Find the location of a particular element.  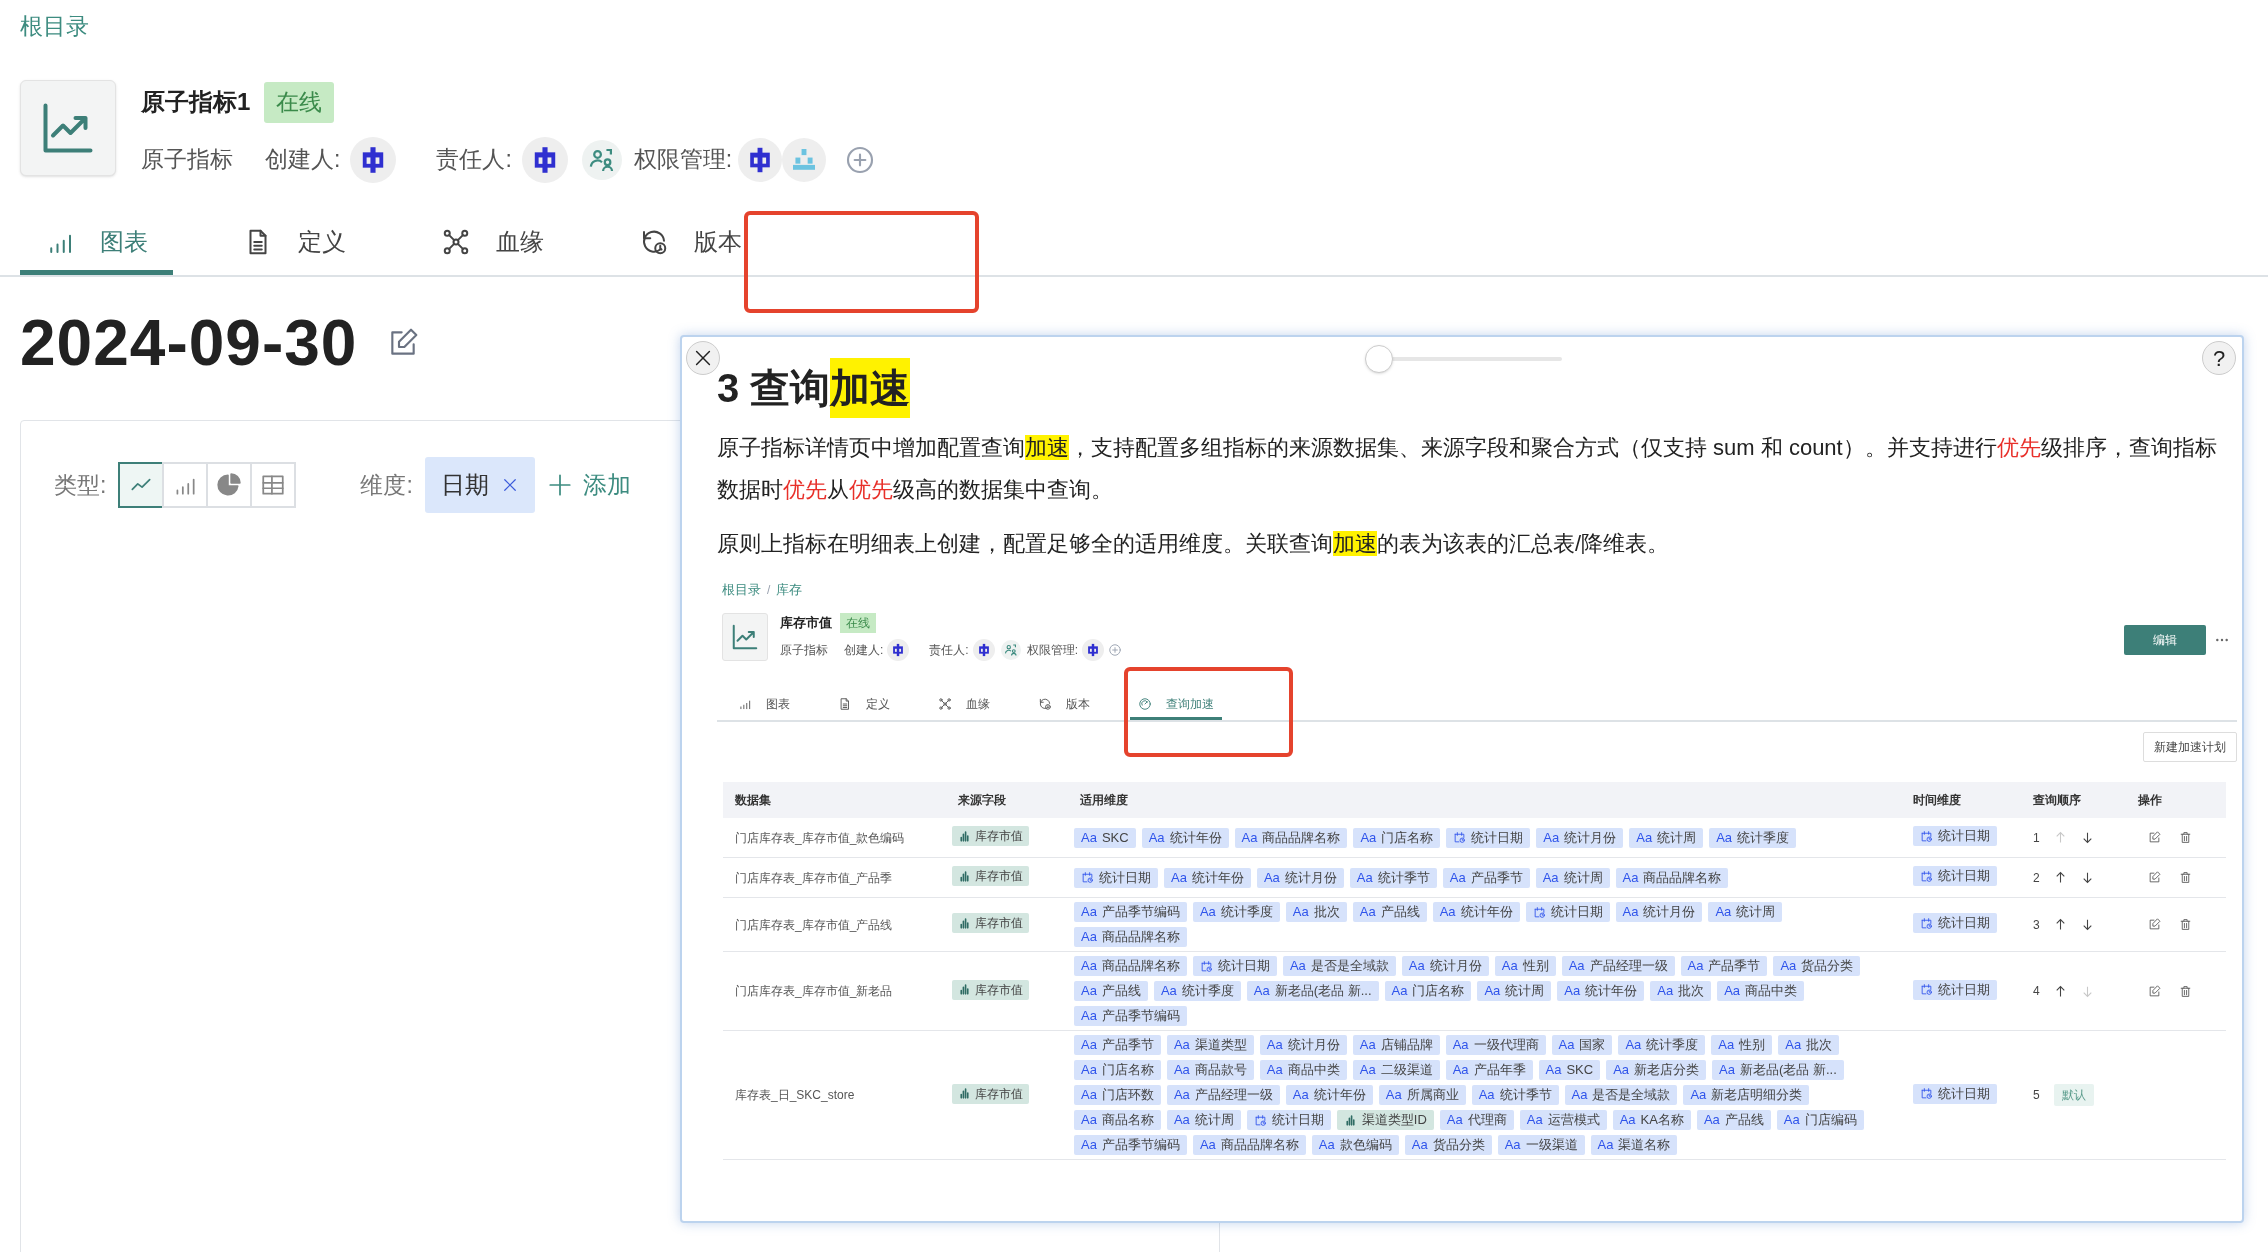

dimension-tag: Aa 款色编码 is located at coordinates (1355, 1145).